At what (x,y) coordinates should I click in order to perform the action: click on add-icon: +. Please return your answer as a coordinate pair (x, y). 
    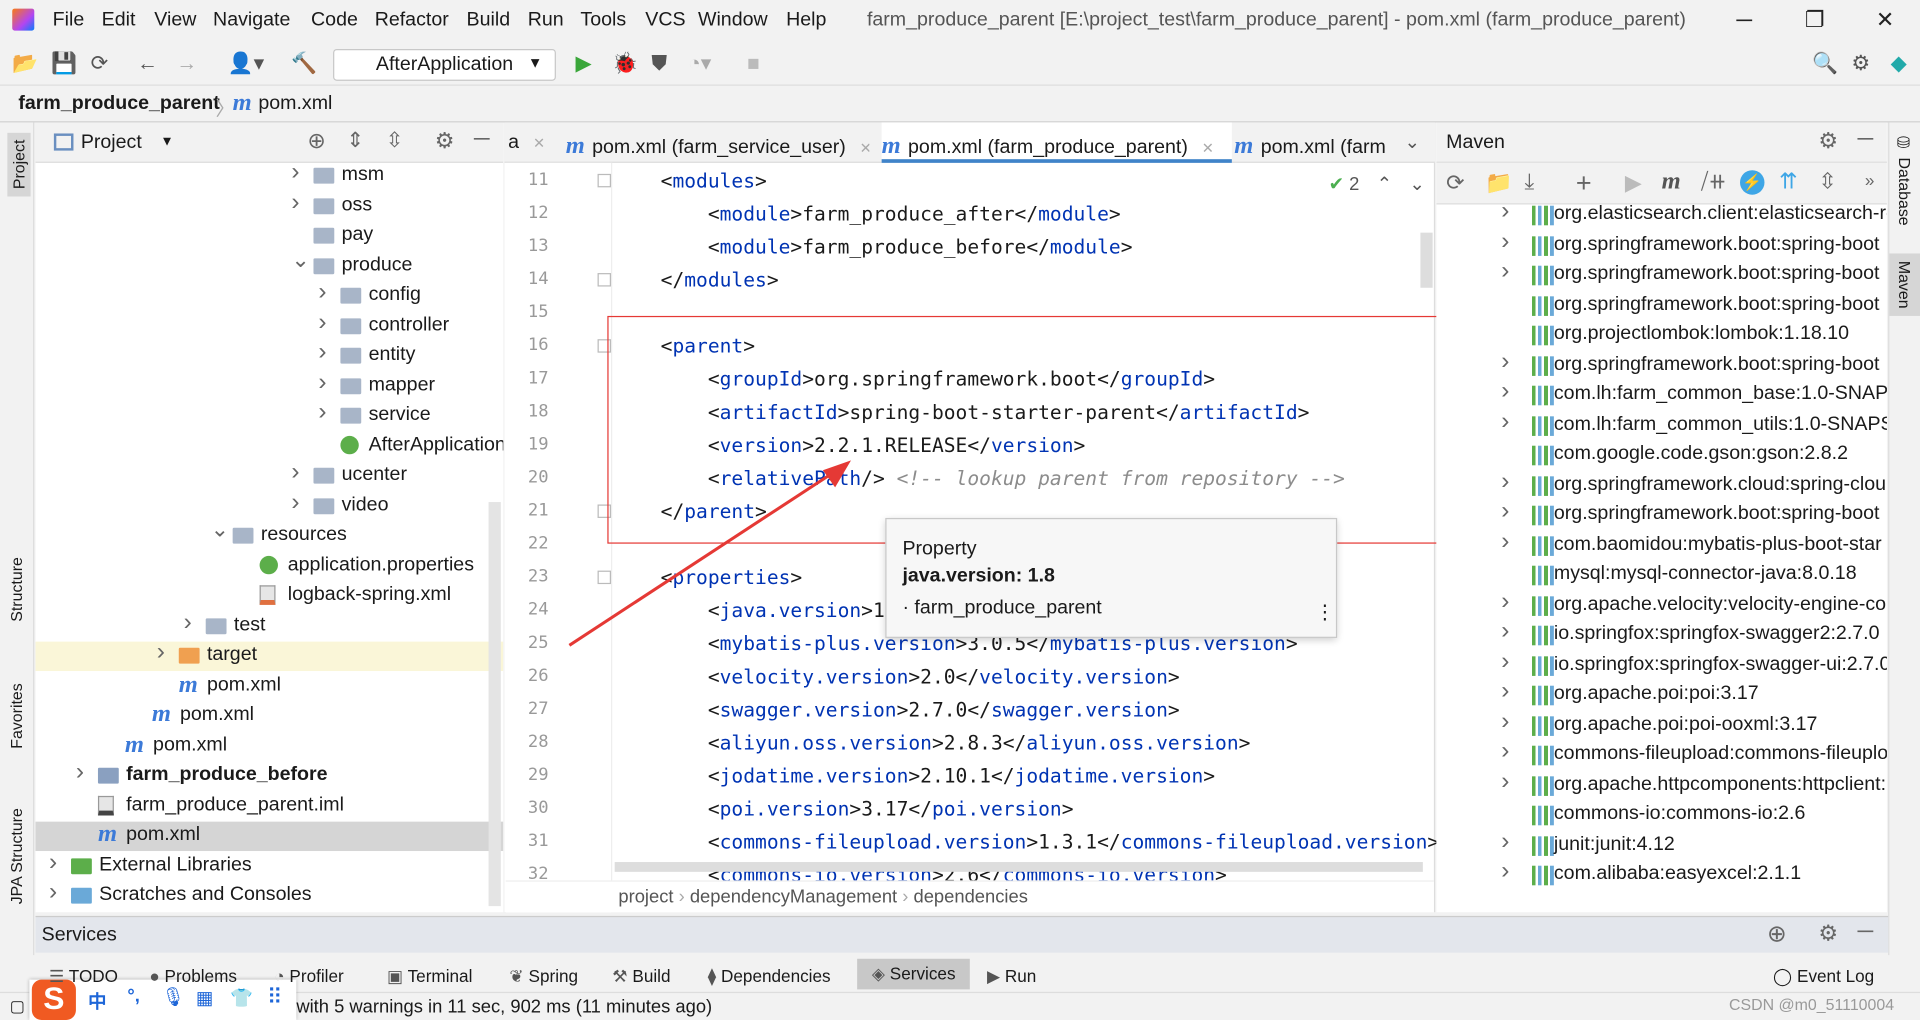
    Looking at the image, I should click on (1584, 184).